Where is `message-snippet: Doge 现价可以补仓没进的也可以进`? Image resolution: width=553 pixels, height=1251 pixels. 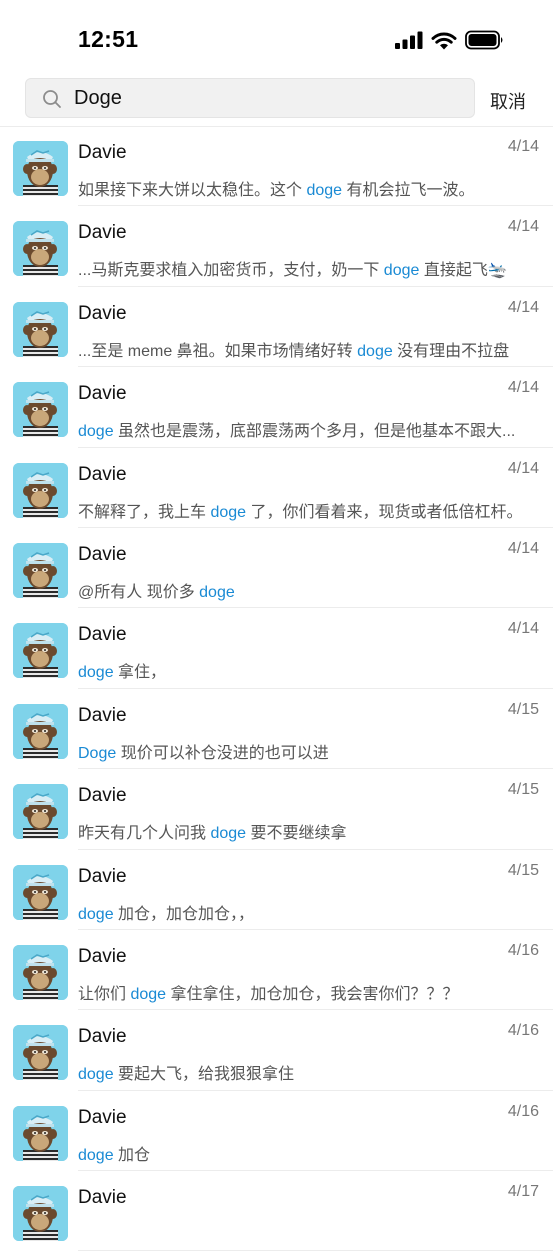
message-snippet: Doge 现价可以补仓没进的也可以进 is located at coordinates (303, 751).